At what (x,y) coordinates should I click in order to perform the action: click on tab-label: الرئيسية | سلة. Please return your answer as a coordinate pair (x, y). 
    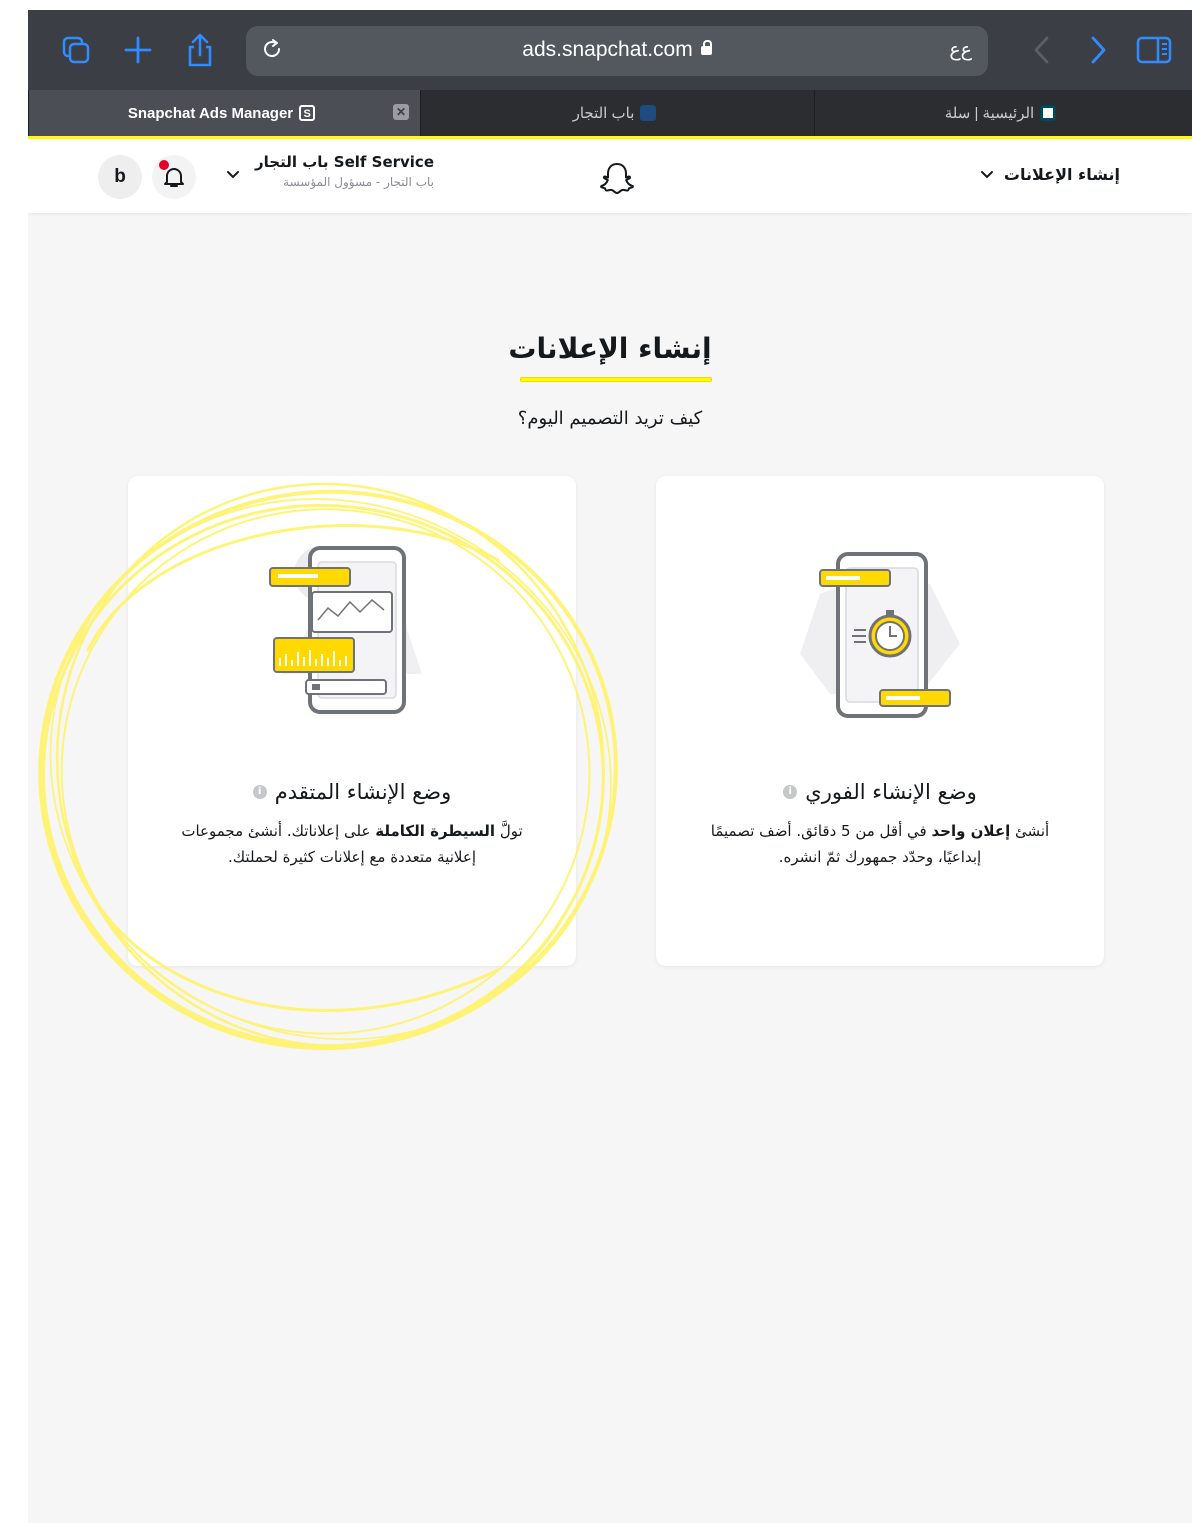
    Looking at the image, I should click on (989, 113).